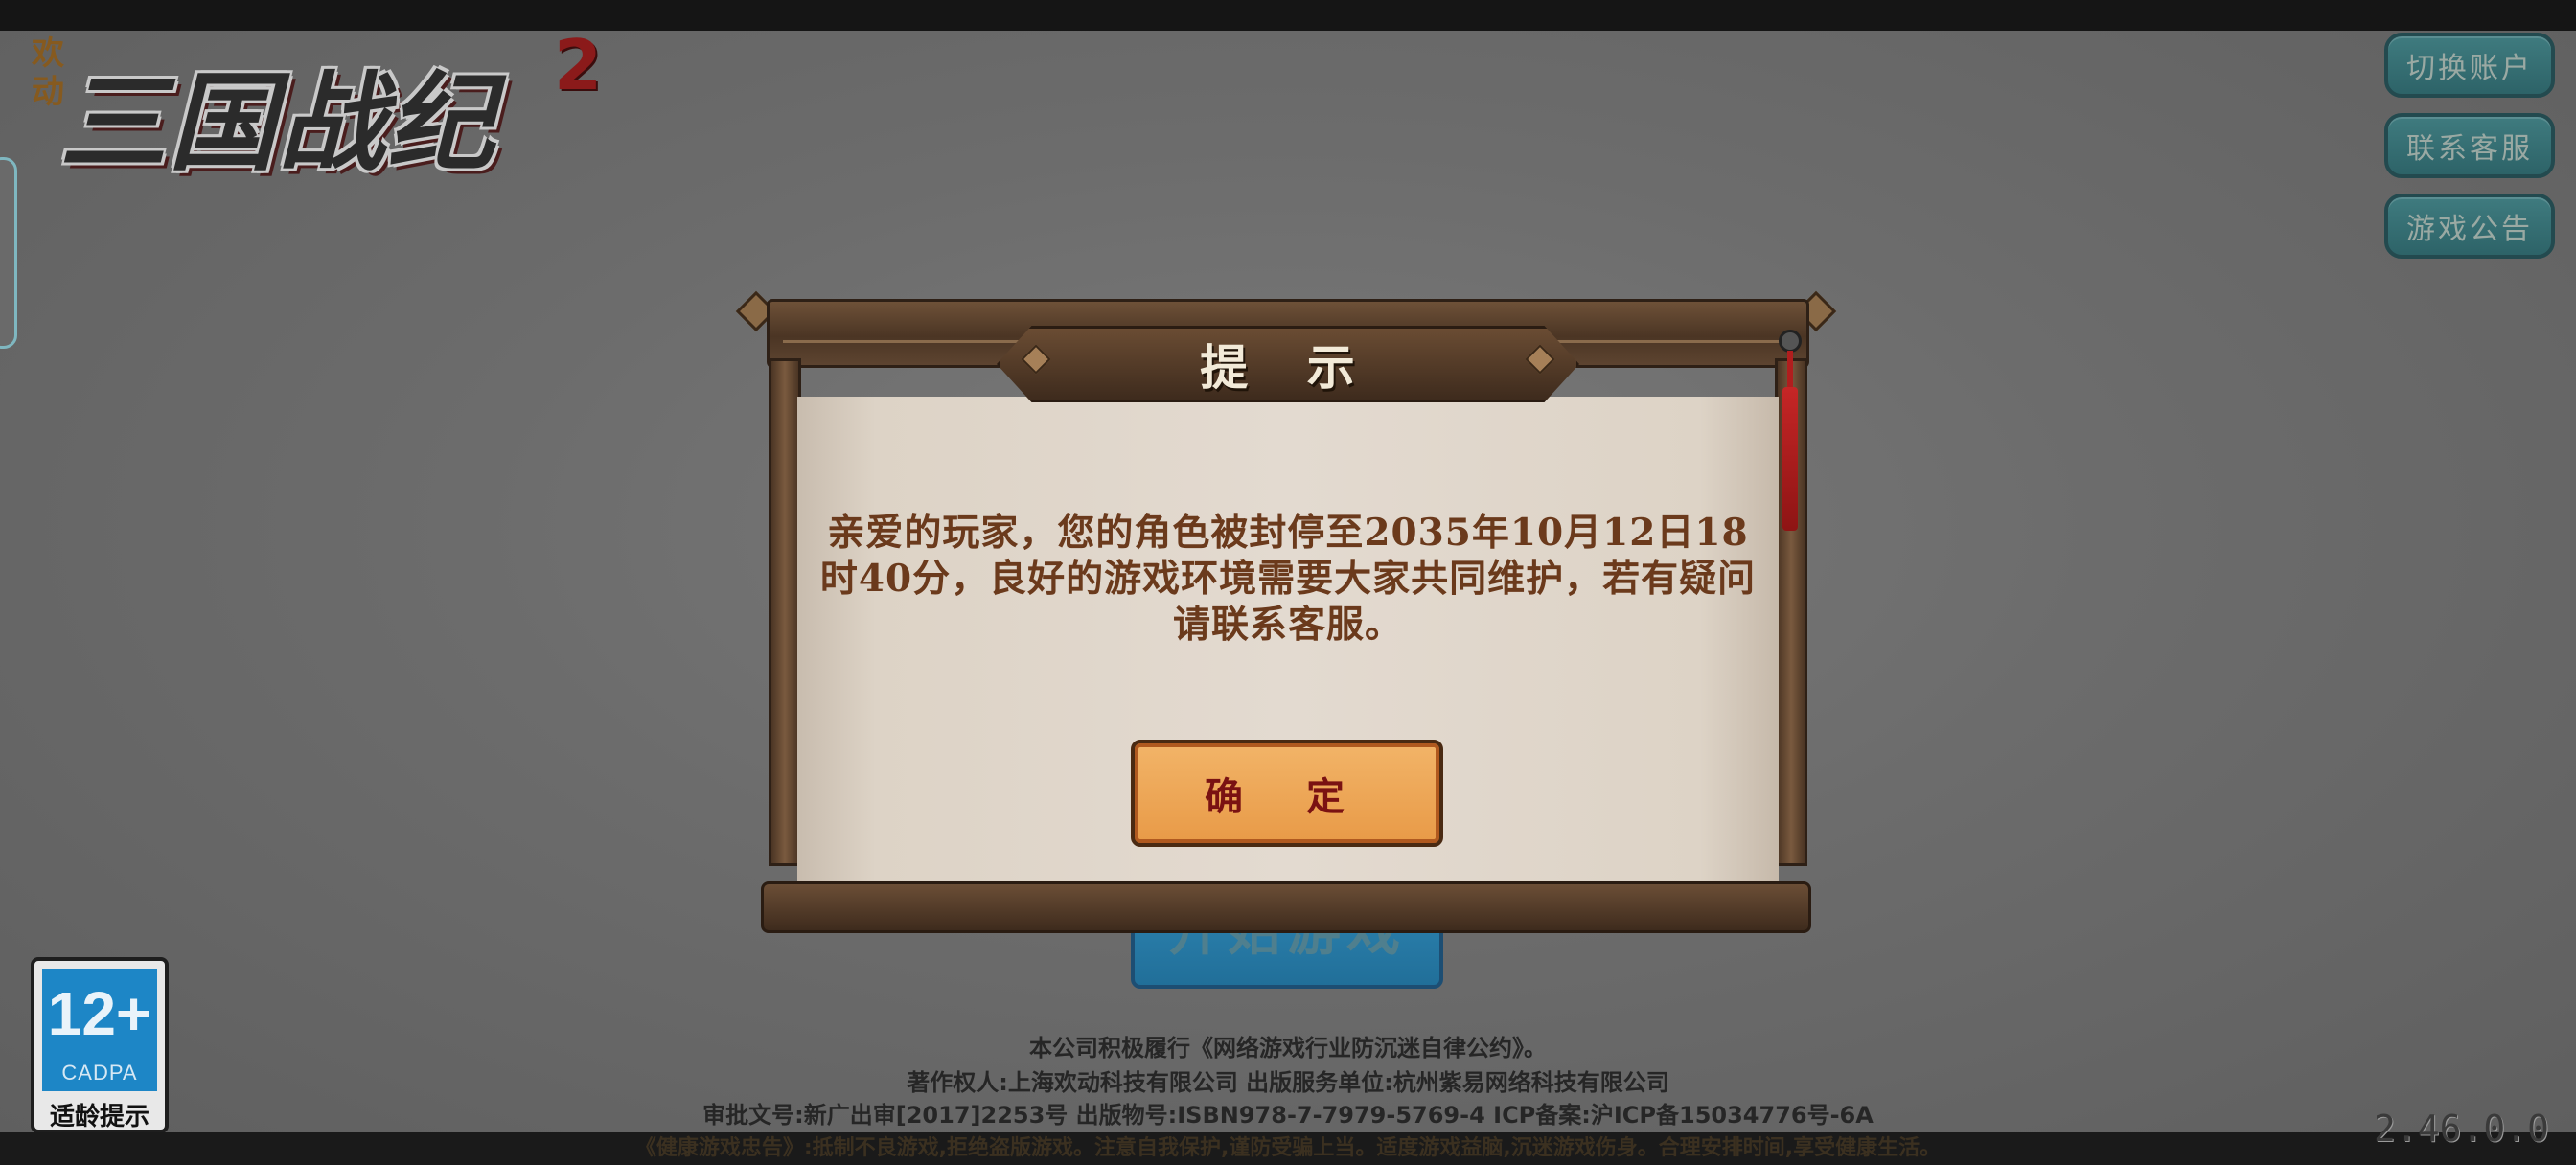 The width and height of the screenshot is (2576, 1165). What do you see at coordinates (2469, 146) in the screenshot?
I see `contact-support-button: 联系客服` at bounding box center [2469, 146].